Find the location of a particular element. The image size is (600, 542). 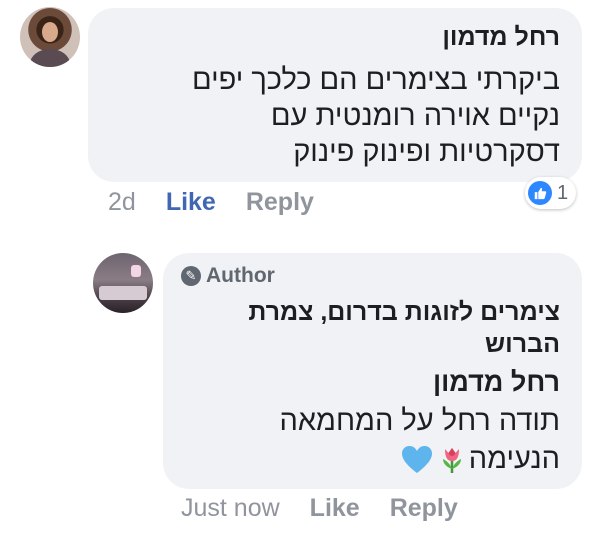

commenter-avatar is located at coordinates (50, 37).